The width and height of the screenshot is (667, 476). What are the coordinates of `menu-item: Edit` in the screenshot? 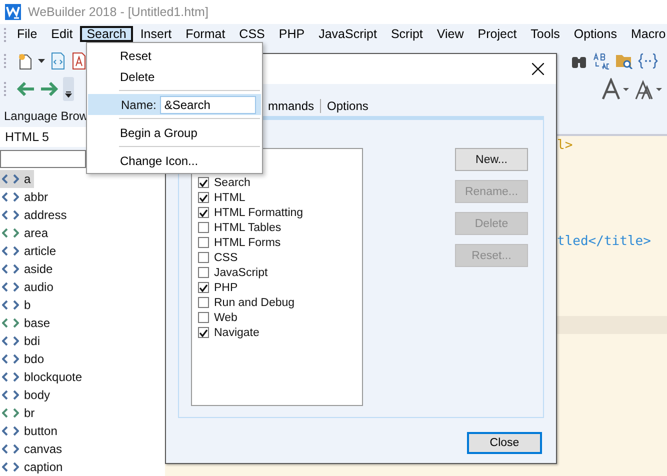 It's located at (62, 34).